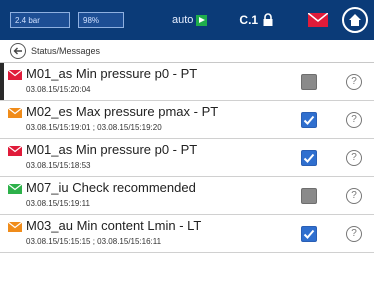 The height and width of the screenshot is (282, 374). I want to click on message-timestamp: 03.08.15/15:19:01 ; 03.08.15/15:19:20, so click(94, 127).